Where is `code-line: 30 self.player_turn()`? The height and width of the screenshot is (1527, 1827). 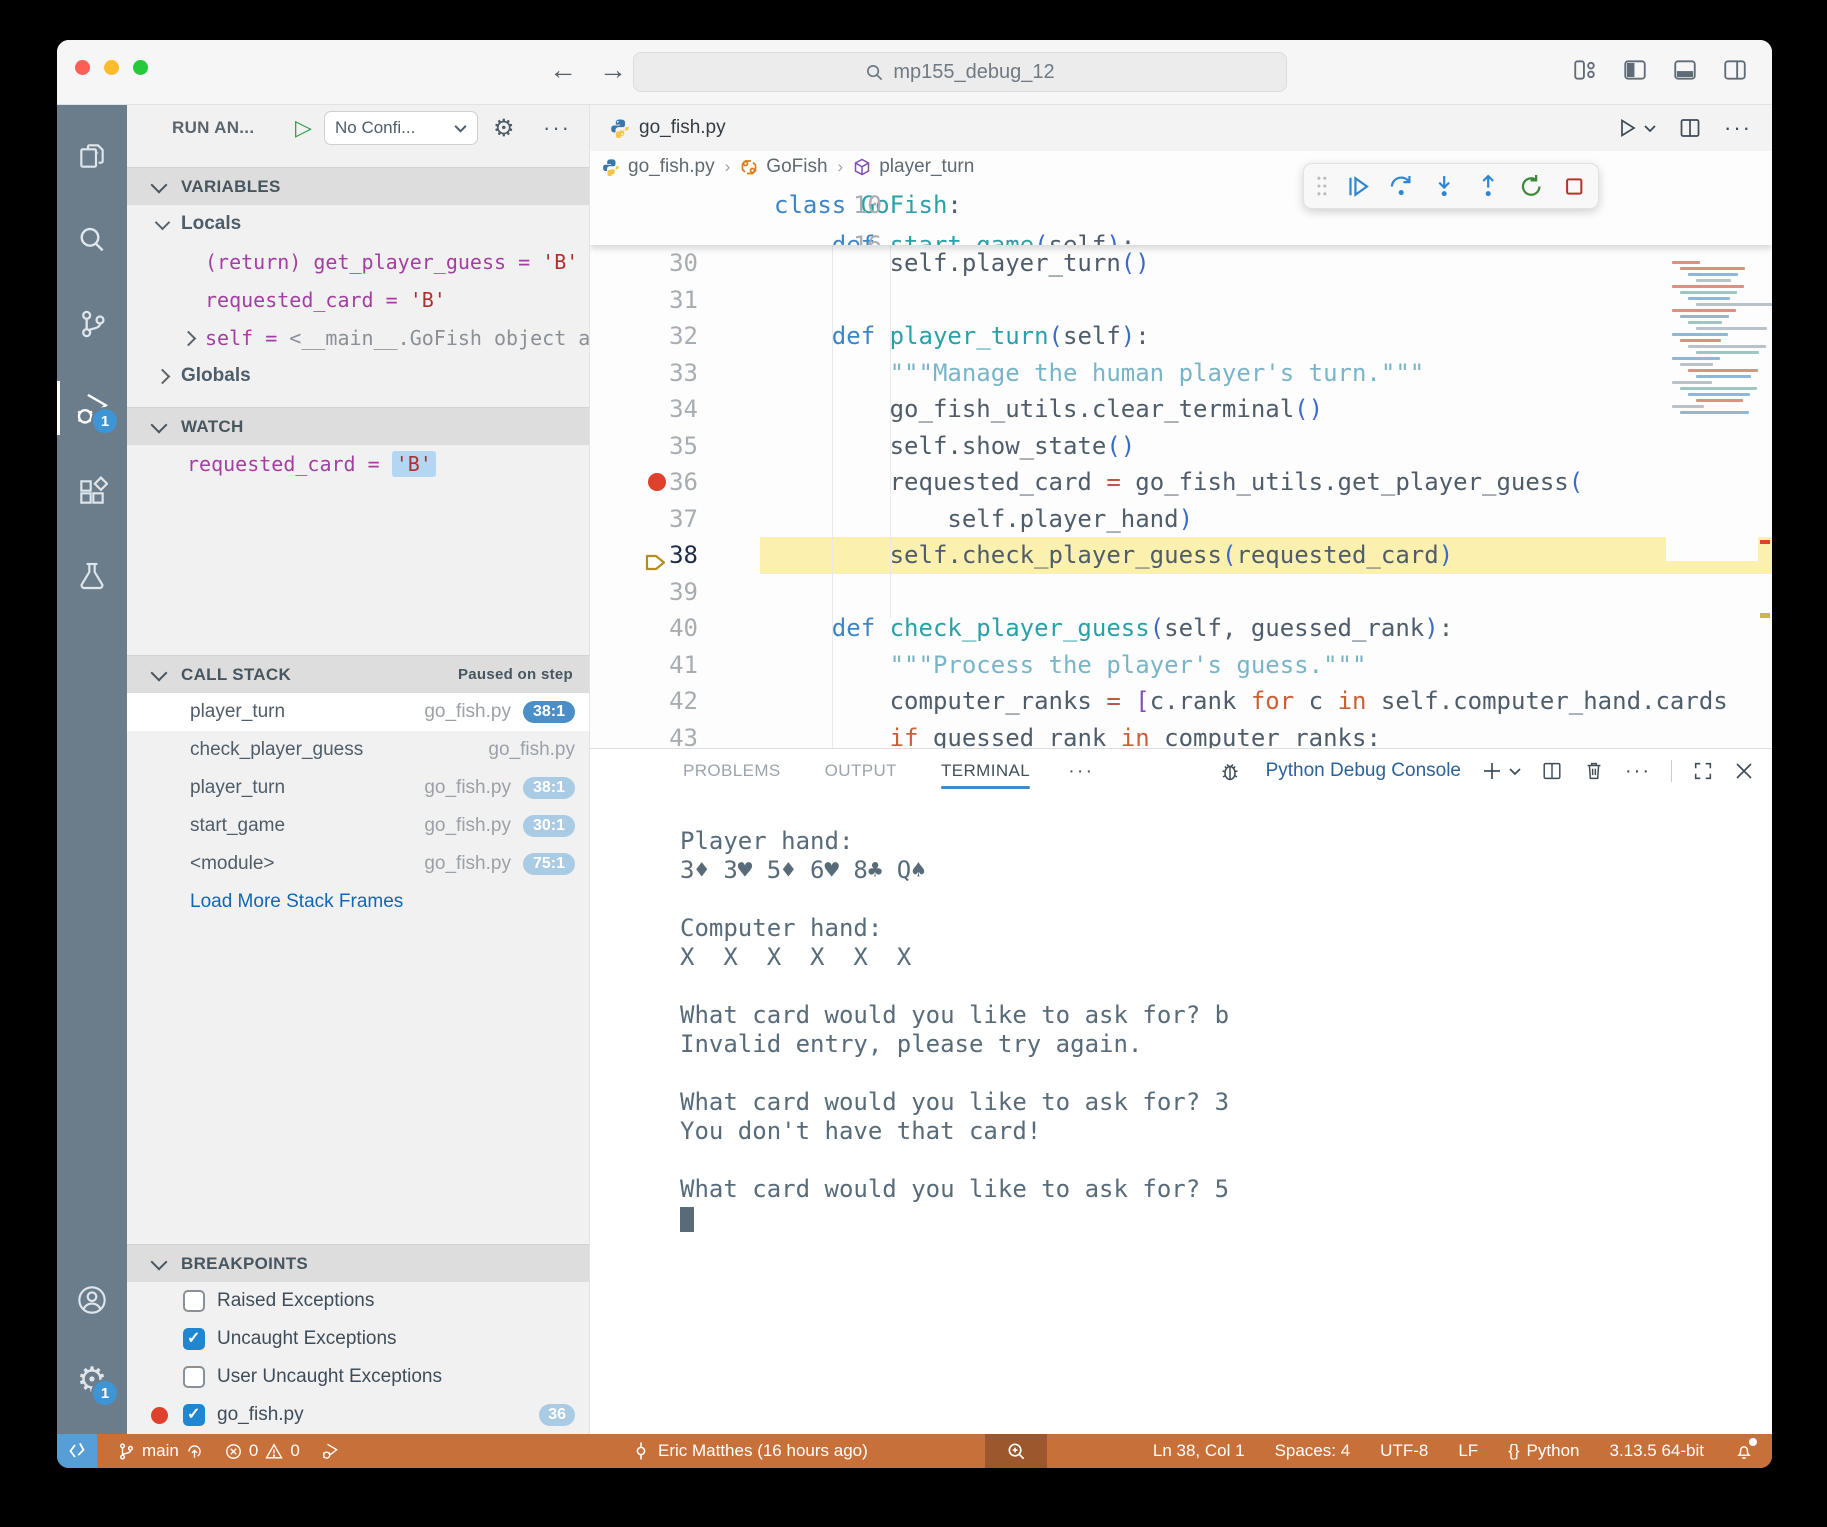 code-line: 30 self.player_turn() is located at coordinates (1181, 263).